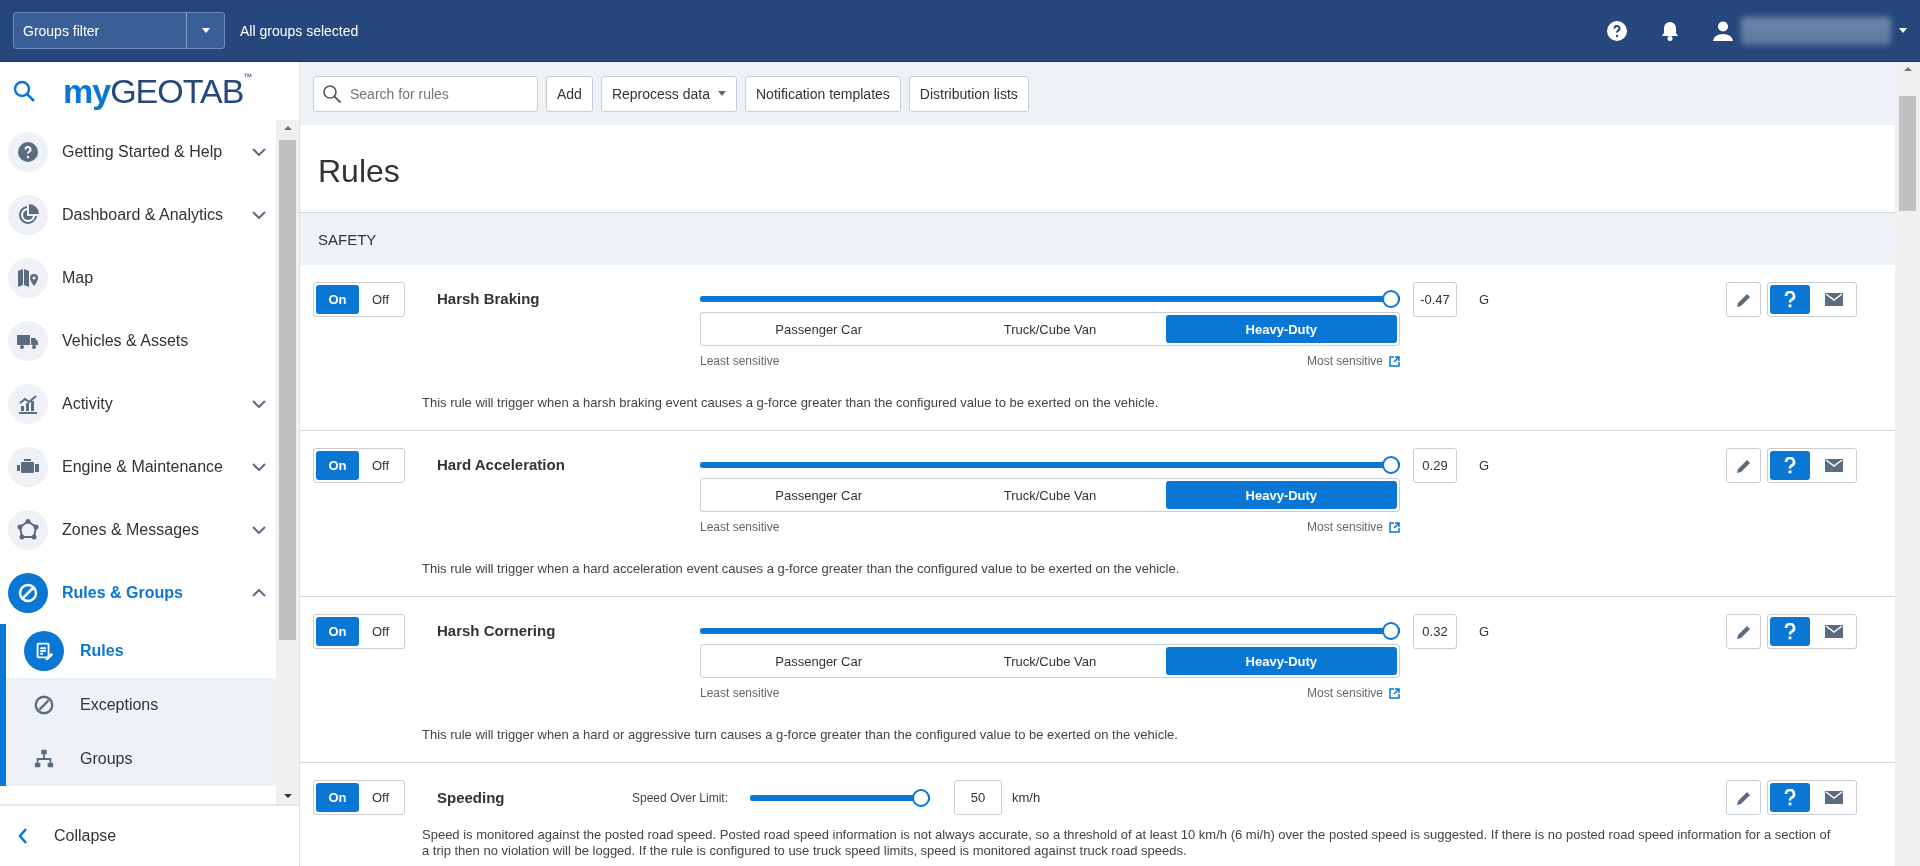 This screenshot has height=866, width=1920. What do you see at coordinates (23, 836) in the screenshot?
I see `chevron-left-icon` at bounding box center [23, 836].